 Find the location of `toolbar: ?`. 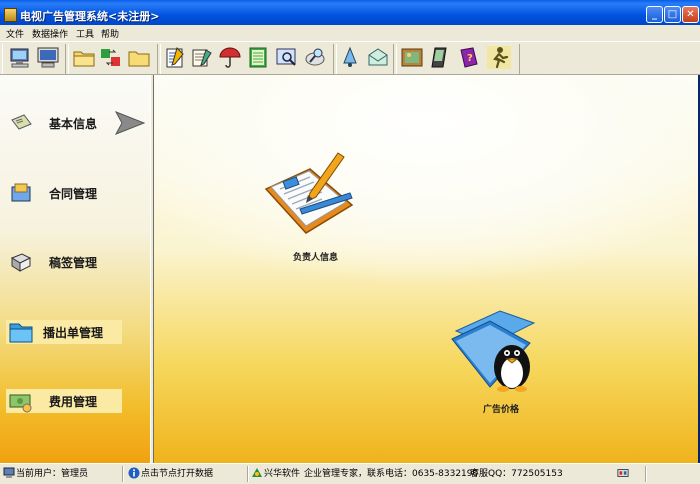

toolbar: ? is located at coordinates (350, 58).